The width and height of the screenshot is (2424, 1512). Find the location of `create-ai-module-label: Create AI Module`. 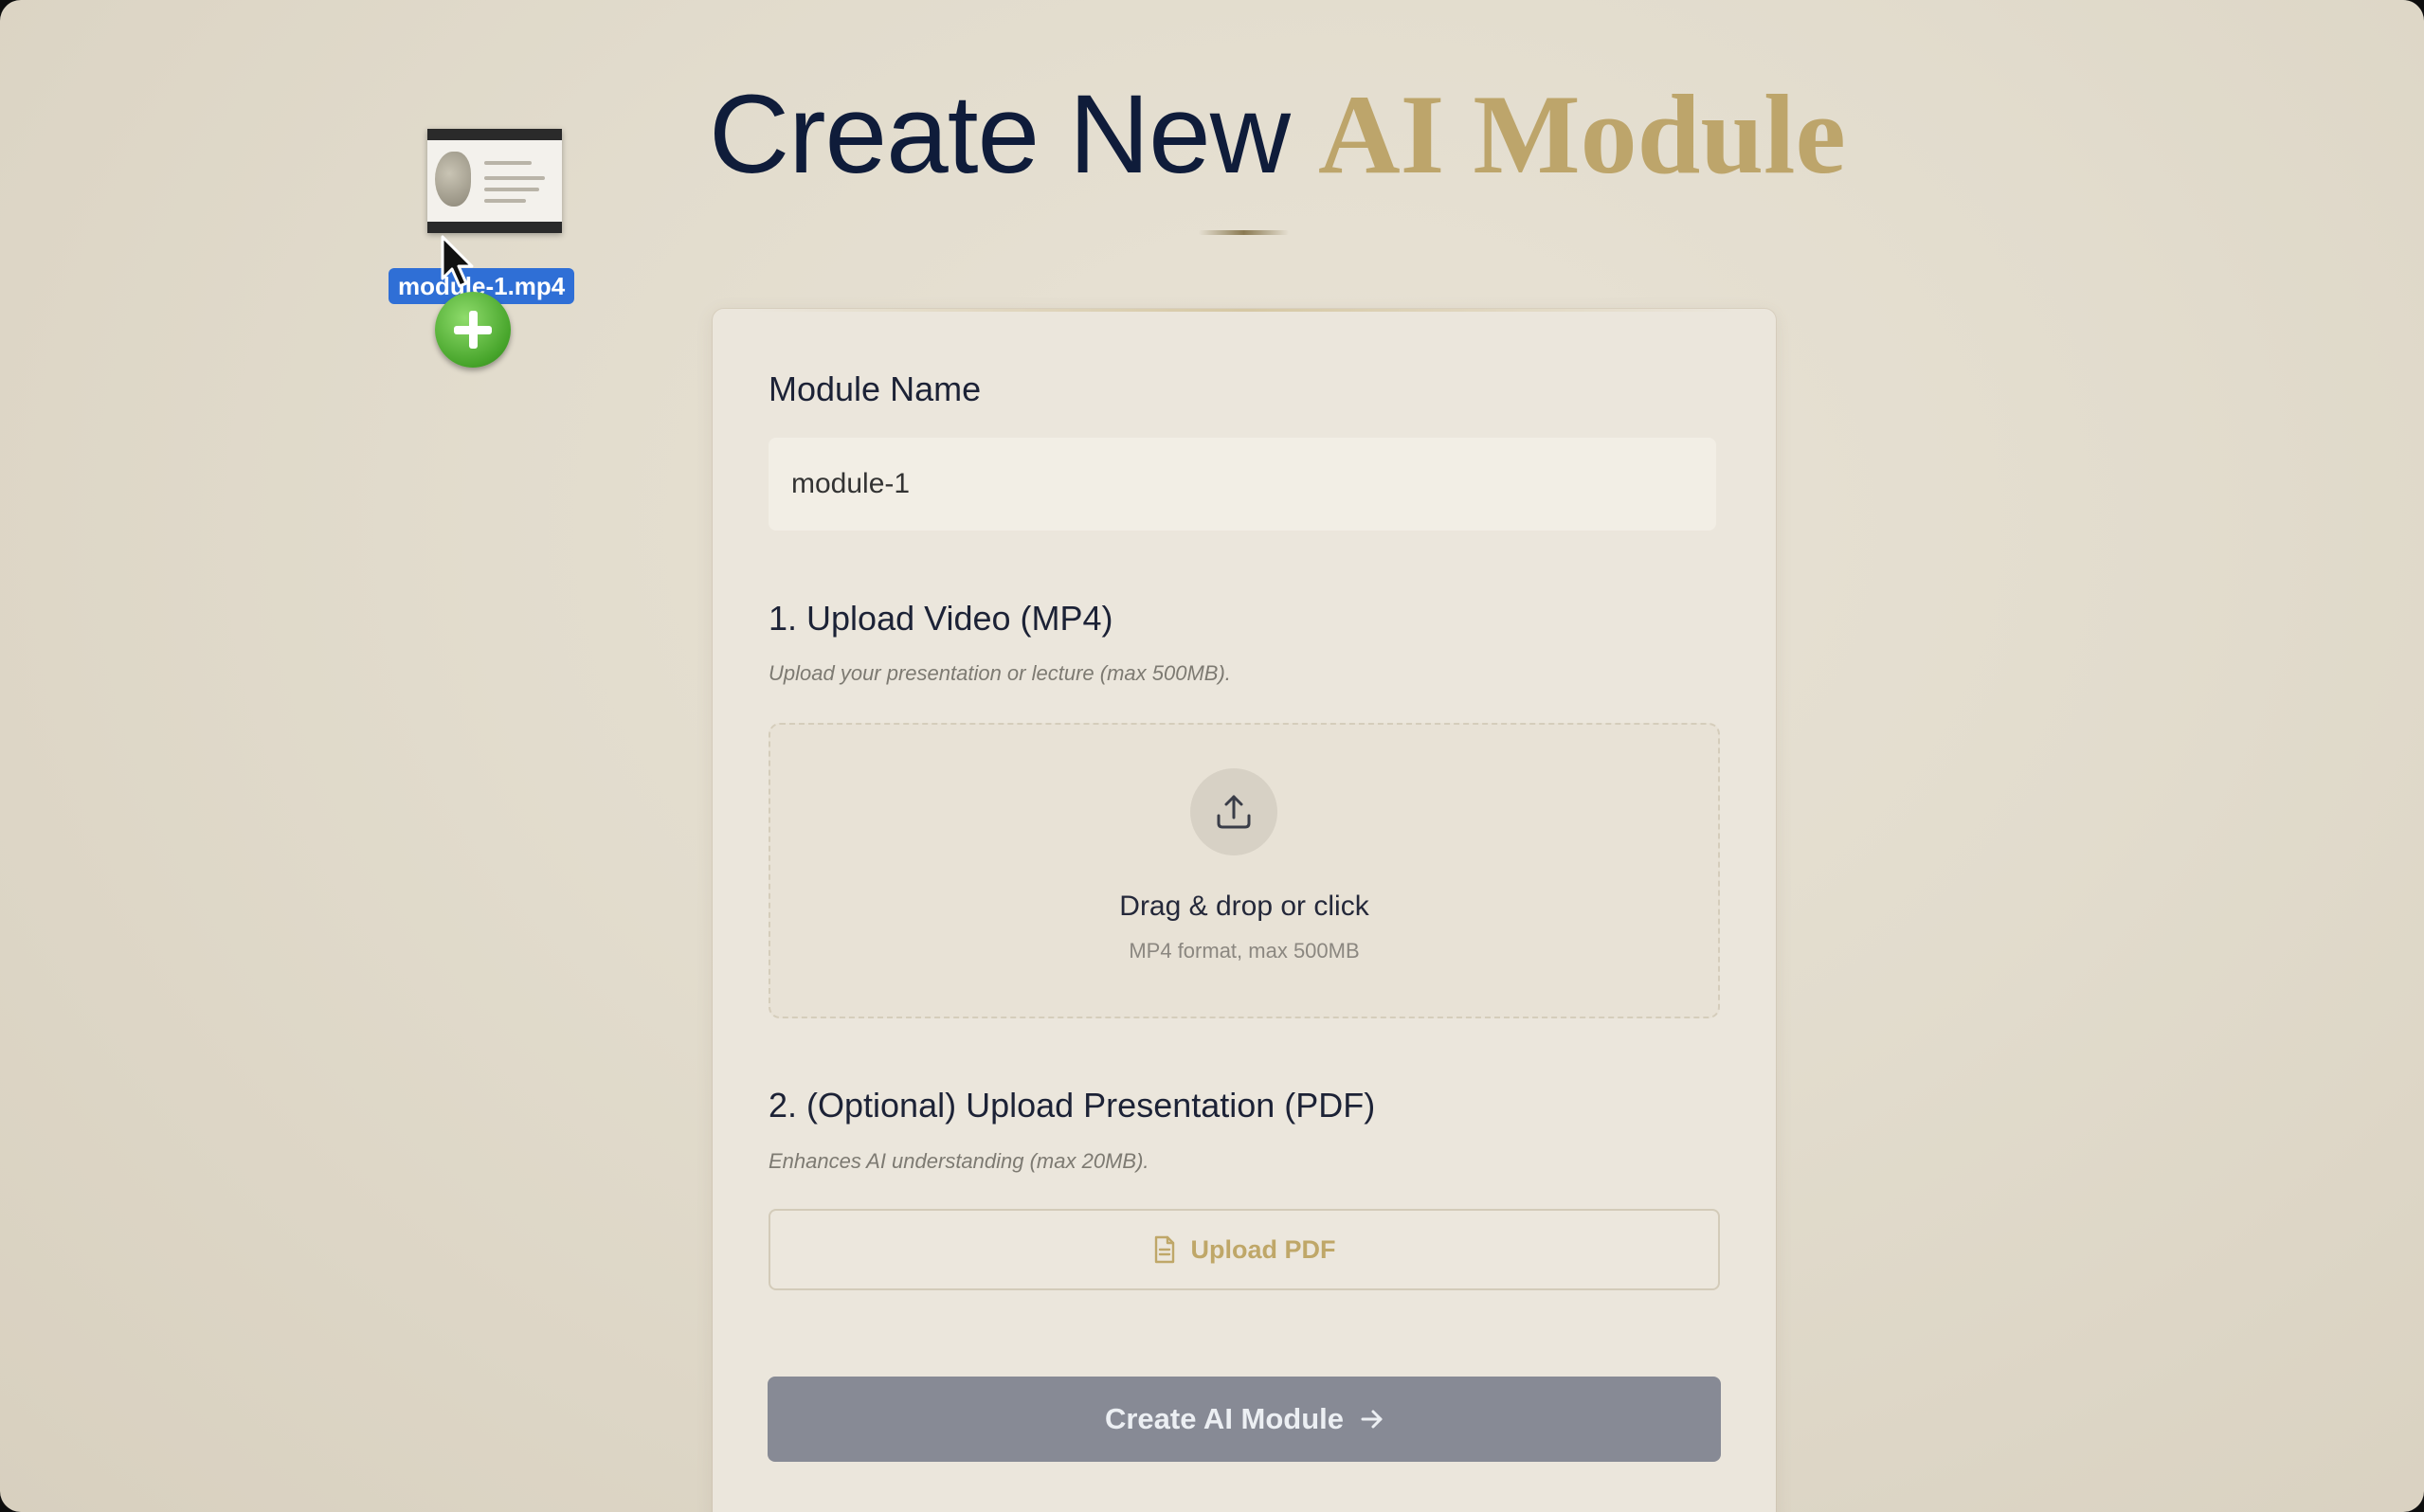

create-ai-module-label: Create AI Module is located at coordinates (1224, 1418).